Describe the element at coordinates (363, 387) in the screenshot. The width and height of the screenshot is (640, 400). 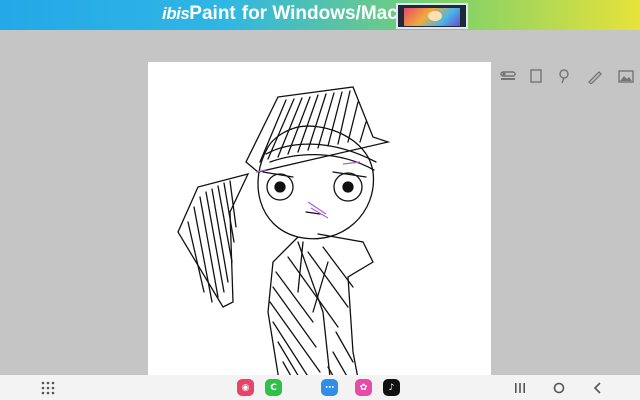
I see `flower-app-icon: ✿` at that location.